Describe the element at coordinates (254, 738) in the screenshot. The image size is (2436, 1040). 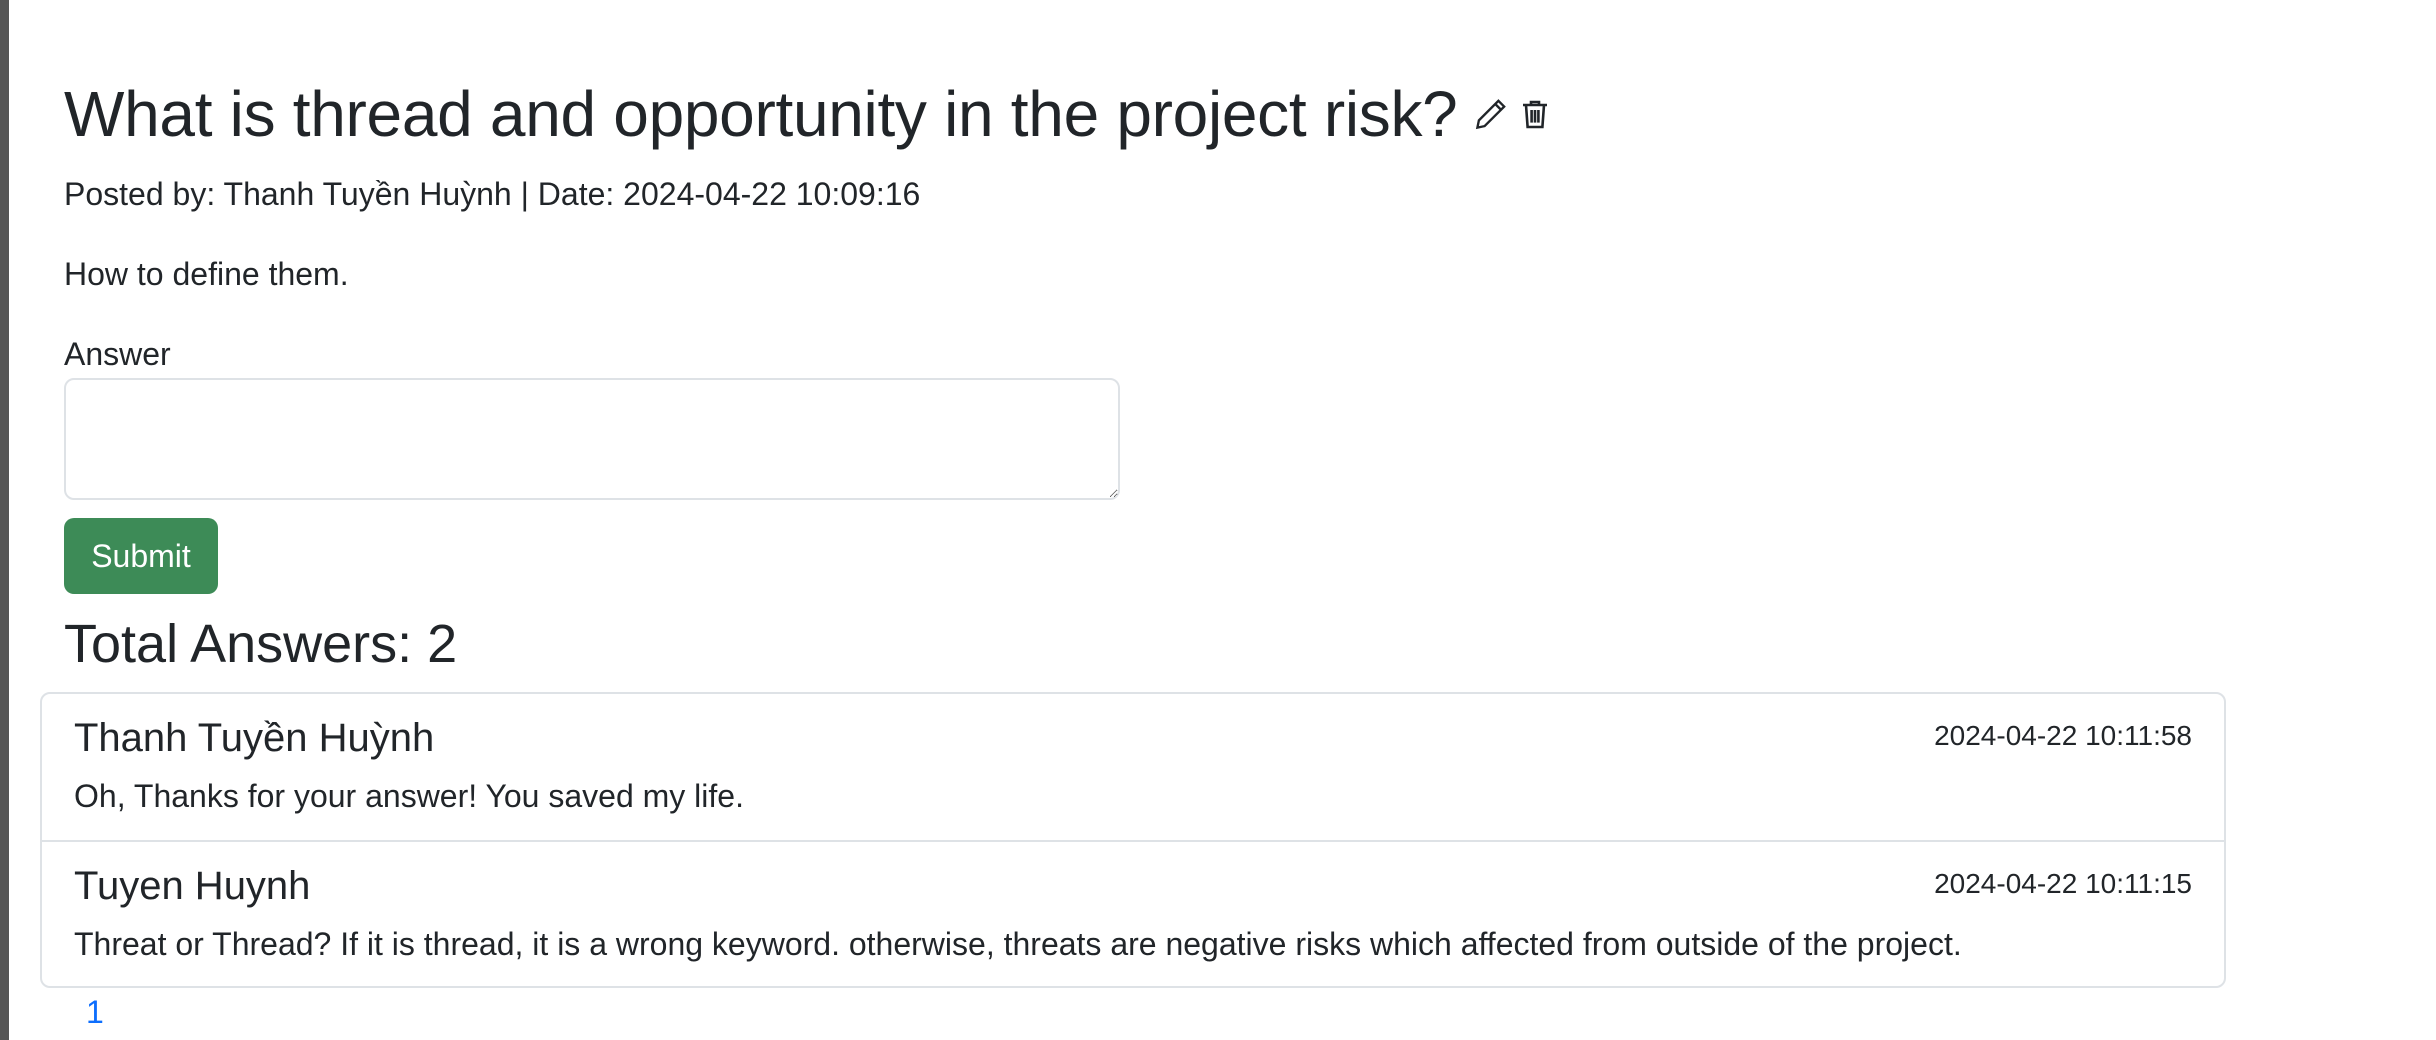
I see `answer-author: Thanh Tuyền Huỳnh` at that location.